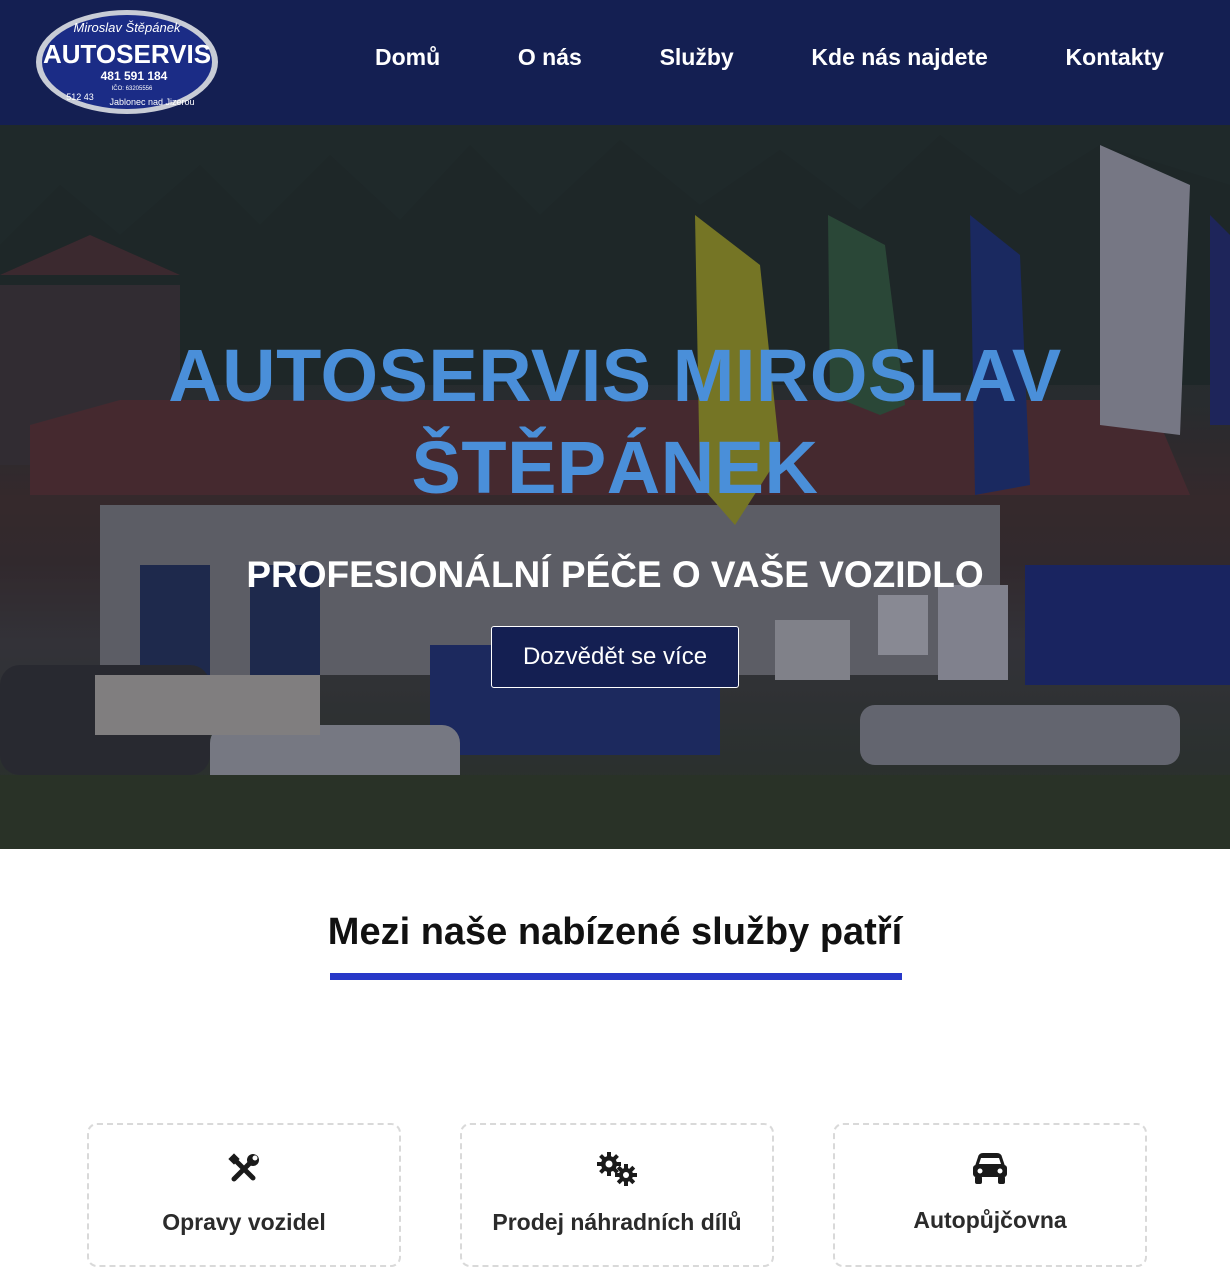  I want to click on logo-postcode: 512 43, so click(80, 97).